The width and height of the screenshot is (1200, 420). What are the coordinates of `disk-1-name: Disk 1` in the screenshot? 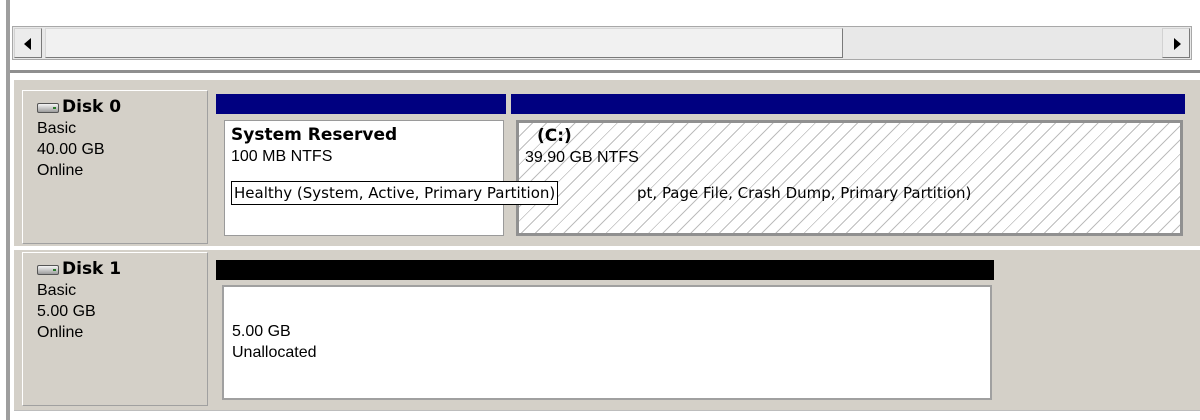 It's located at (92, 269).